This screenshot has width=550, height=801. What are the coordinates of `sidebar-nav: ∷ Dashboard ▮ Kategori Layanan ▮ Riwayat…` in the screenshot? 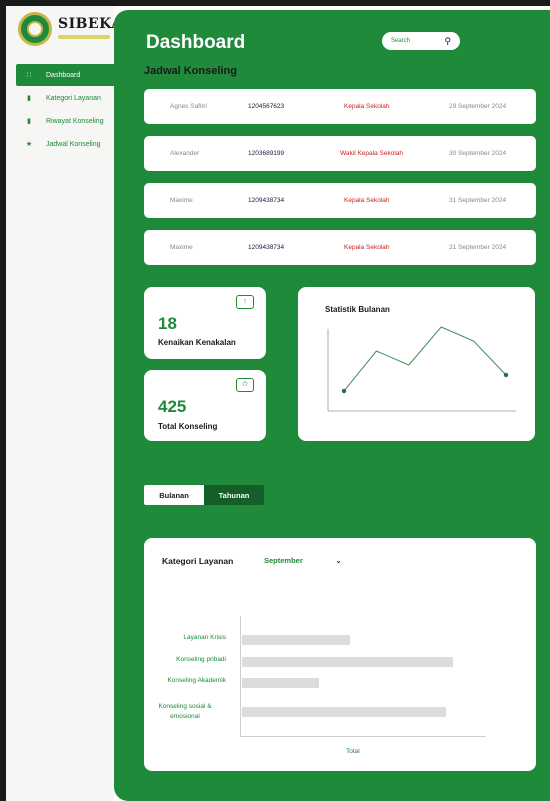 It's located at (66, 110).